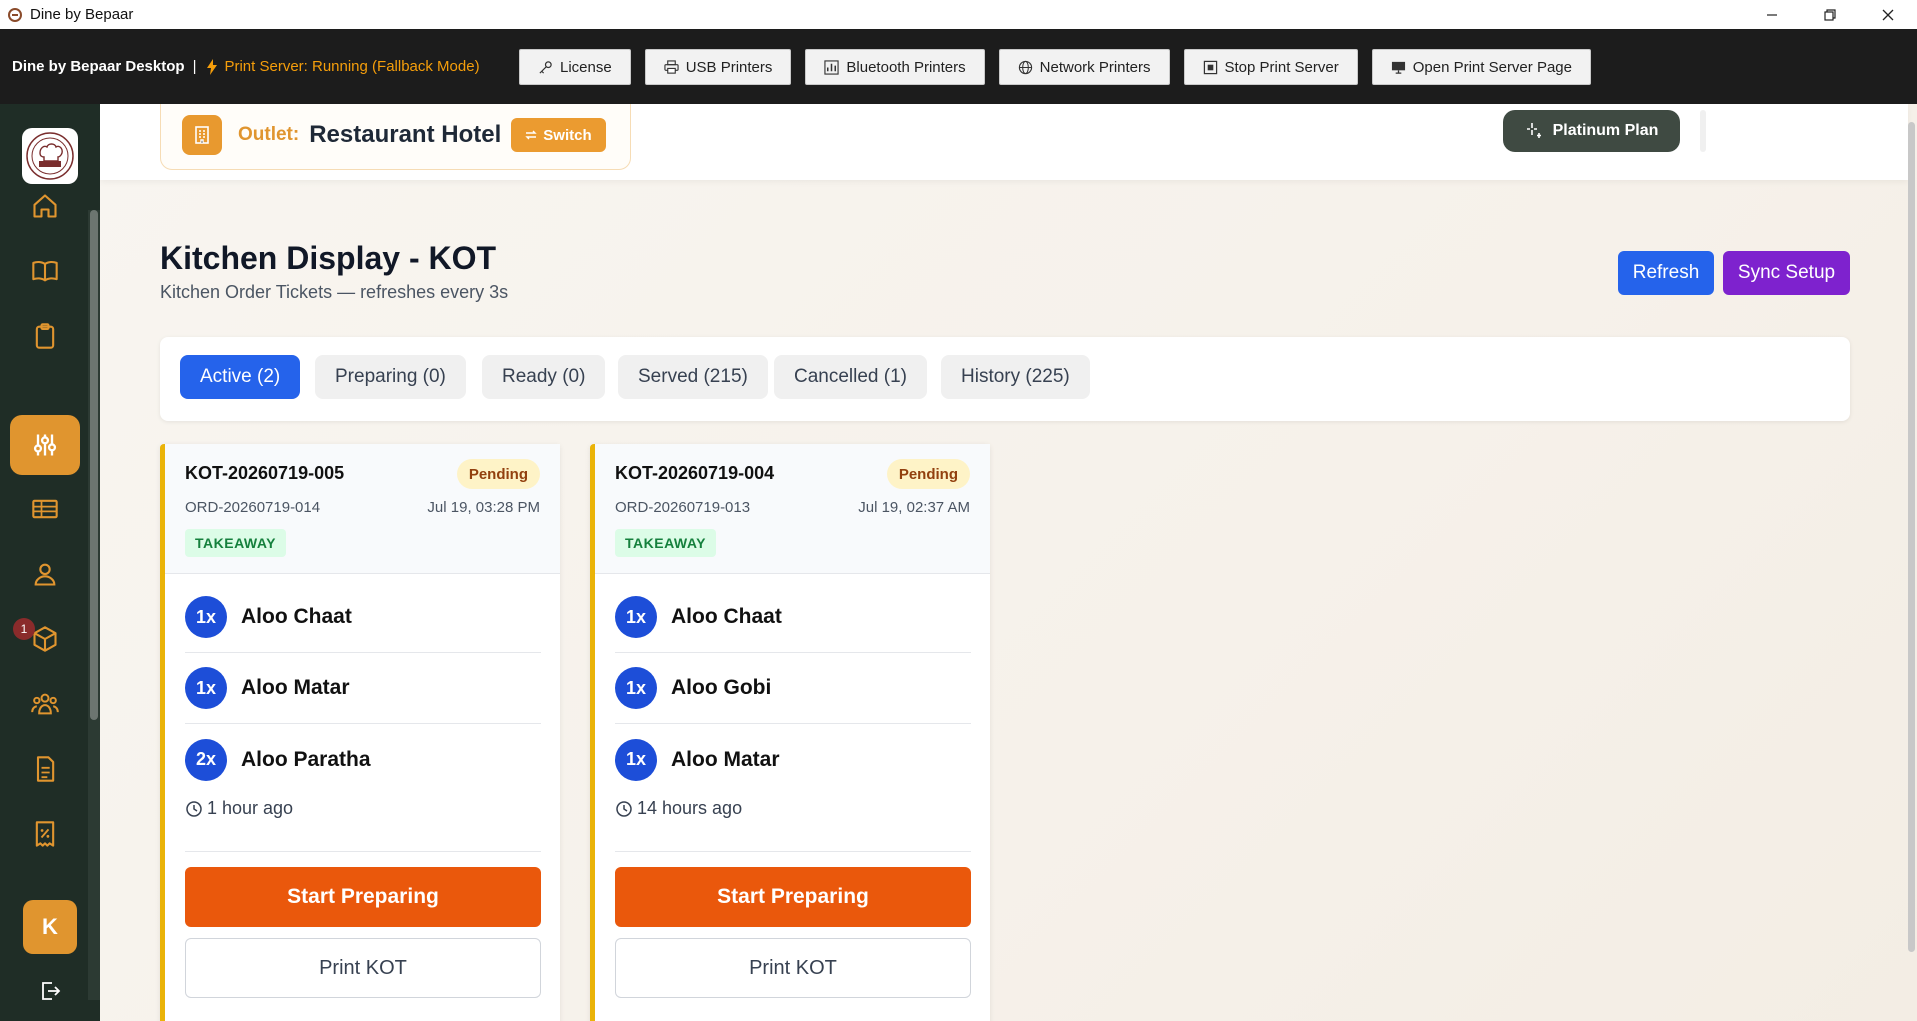 The image size is (1917, 1021). I want to click on sidebar-item-tables, so click(45, 509).